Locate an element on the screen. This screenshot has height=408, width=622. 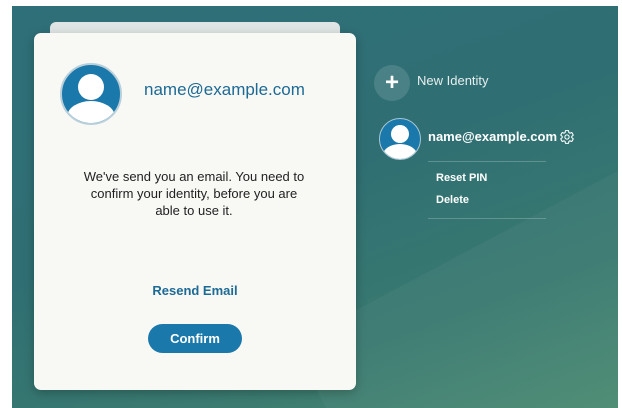
avatar is located at coordinates (91, 94).